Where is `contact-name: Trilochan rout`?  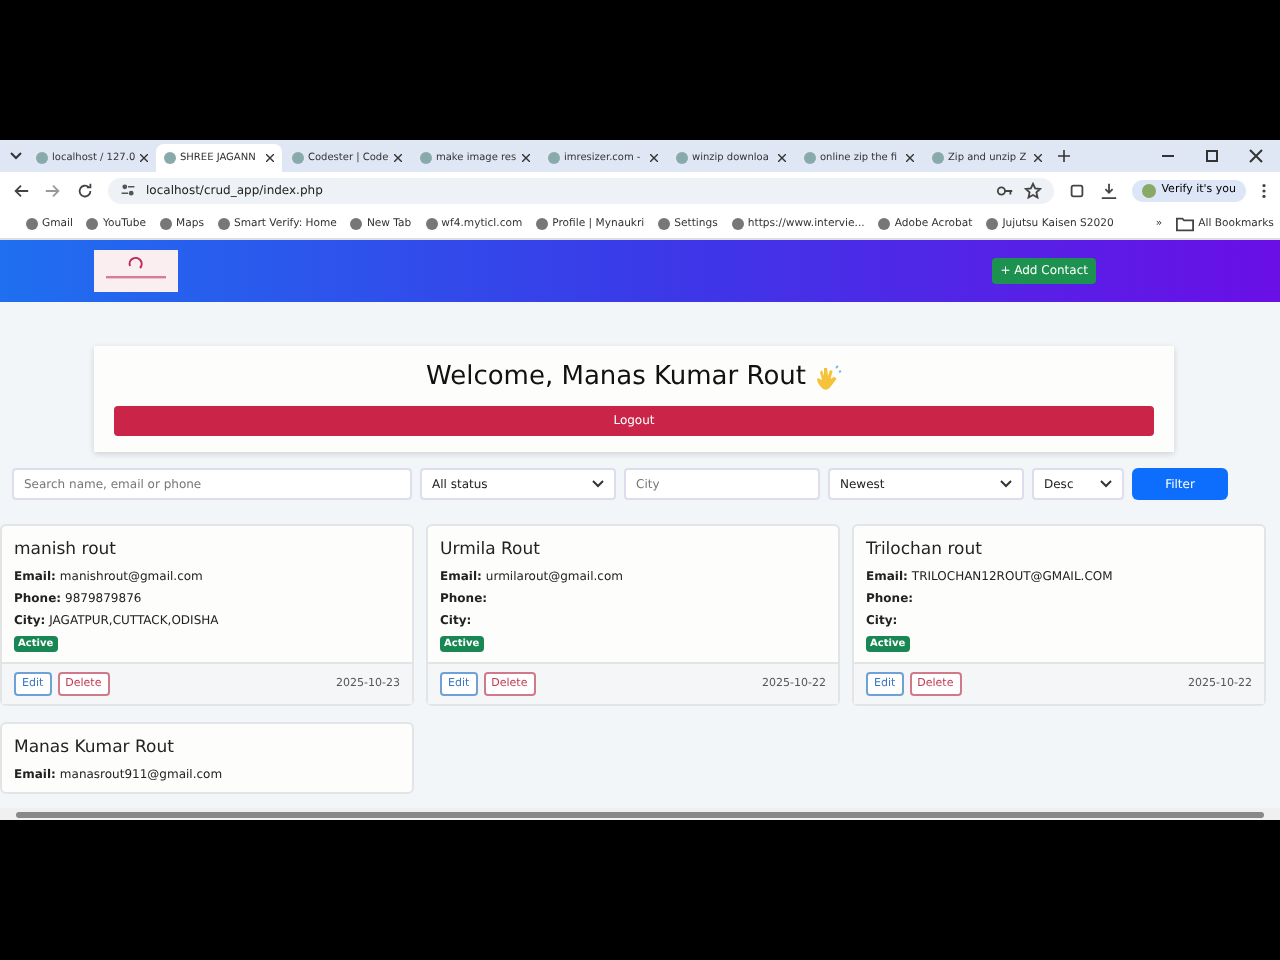 contact-name: Trilochan rout is located at coordinates (924, 550).